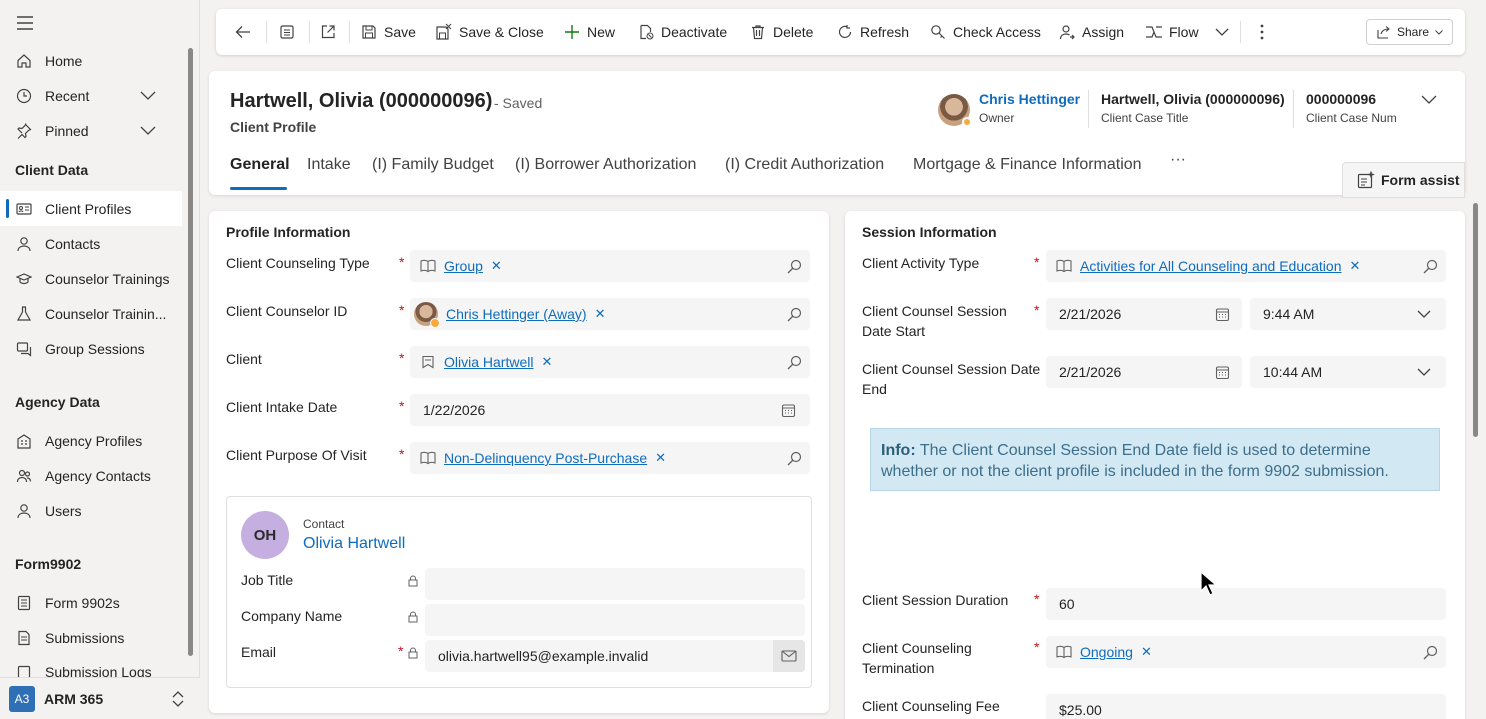  Describe the element at coordinates (1144, 314) in the screenshot. I see `session-start-date-input: 2/21/2026` at that location.